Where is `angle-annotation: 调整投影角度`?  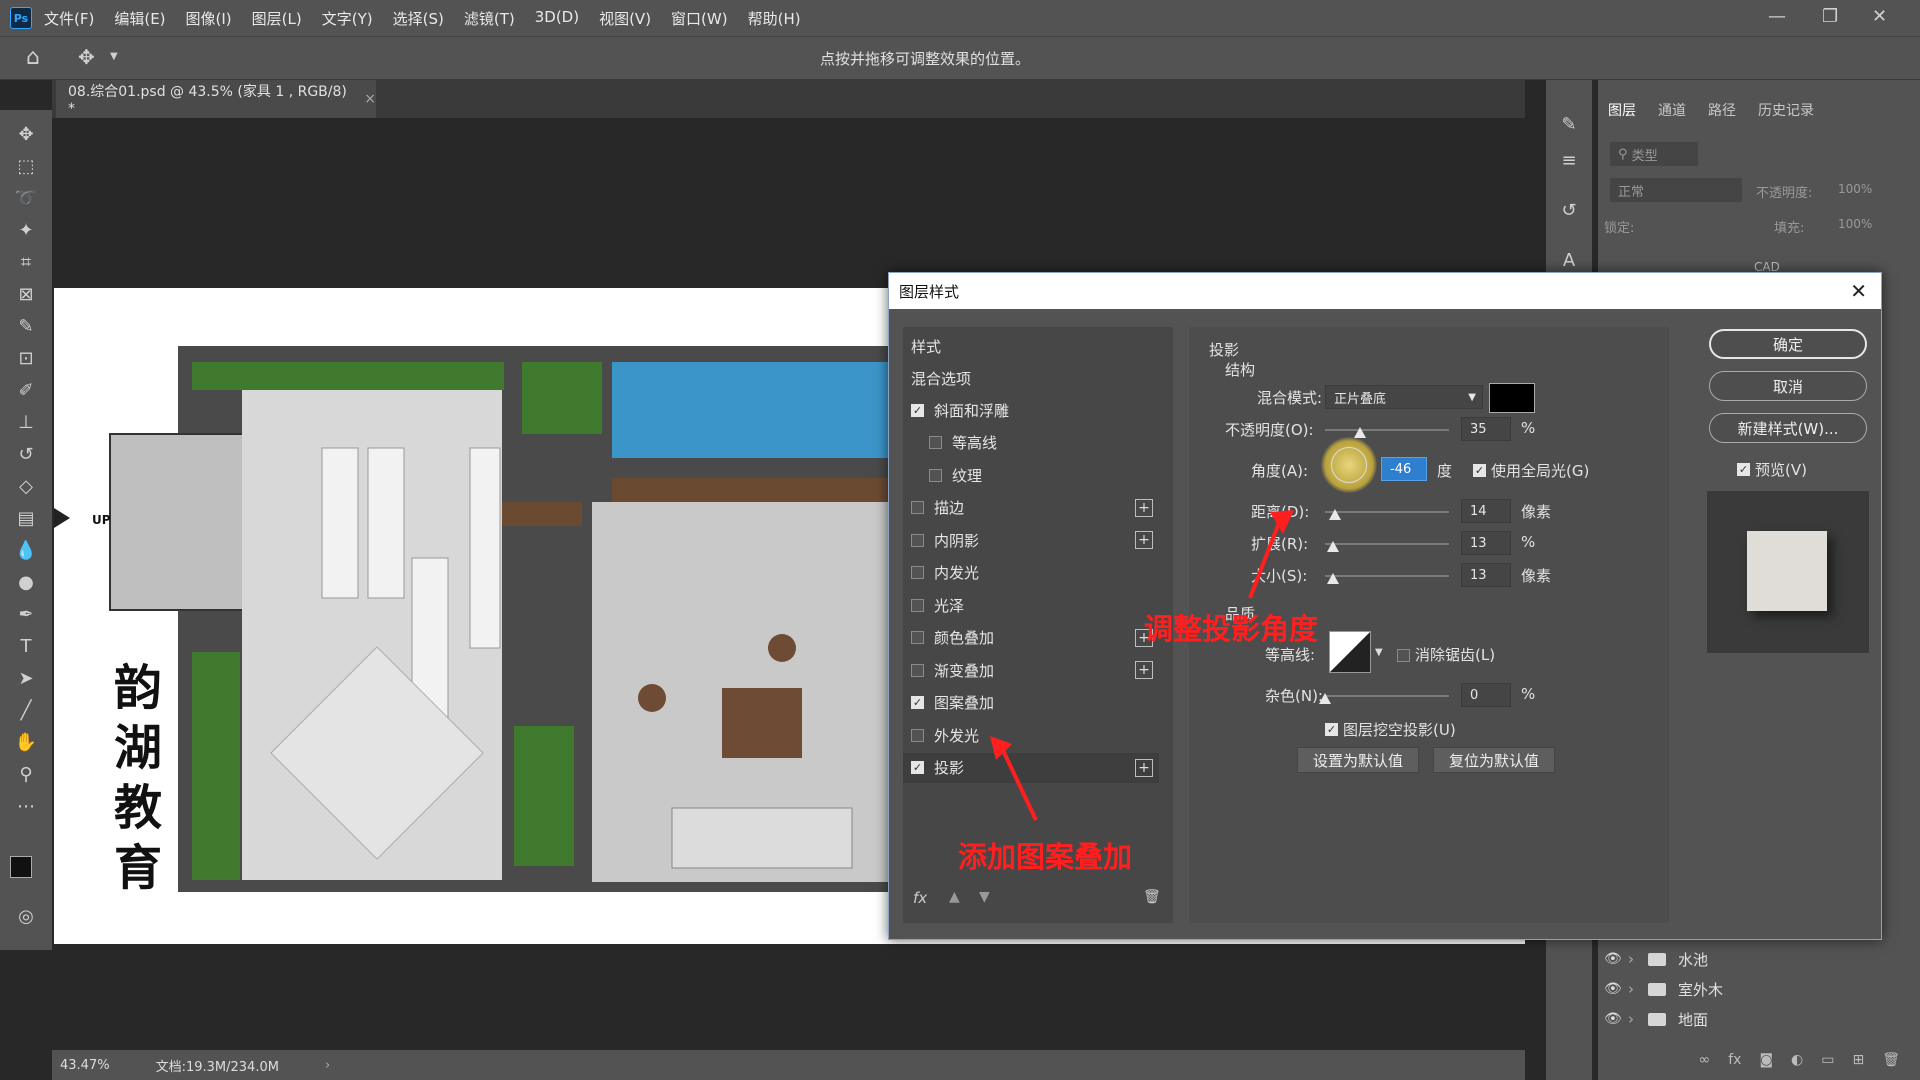
angle-annotation: 调整投影角度 is located at coordinates (1231, 629).